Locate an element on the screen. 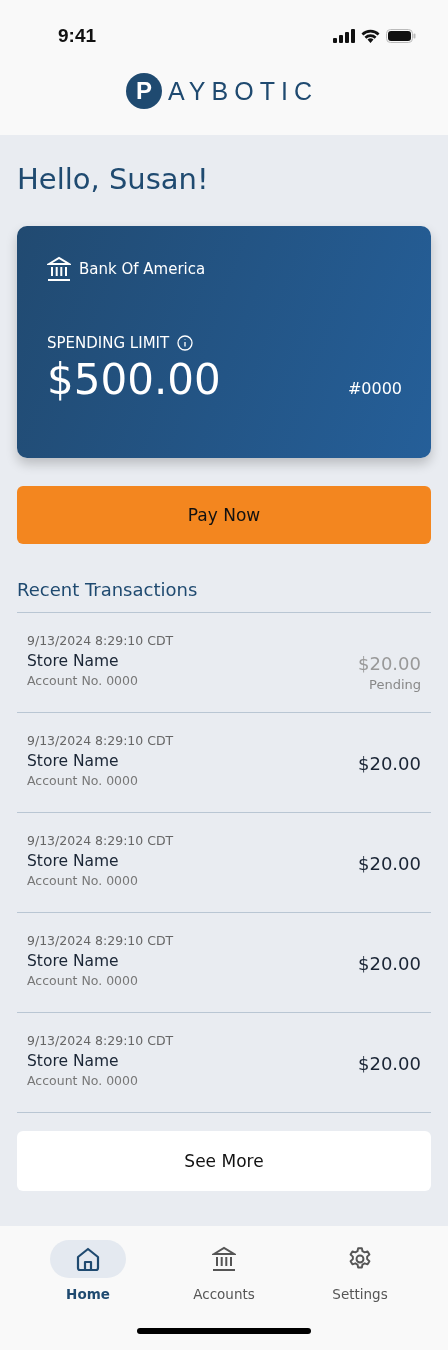 The image size is (448, 1350). brand-logo: P AYBOTIC is located at coordinates (224, 91).